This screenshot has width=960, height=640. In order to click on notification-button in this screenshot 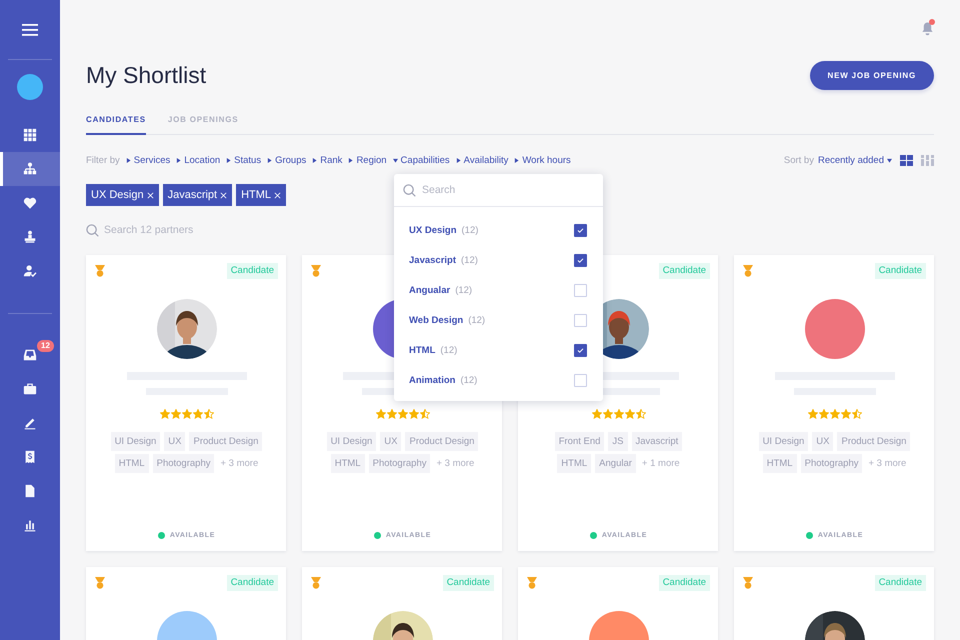, I will do `click(927, 28)`.